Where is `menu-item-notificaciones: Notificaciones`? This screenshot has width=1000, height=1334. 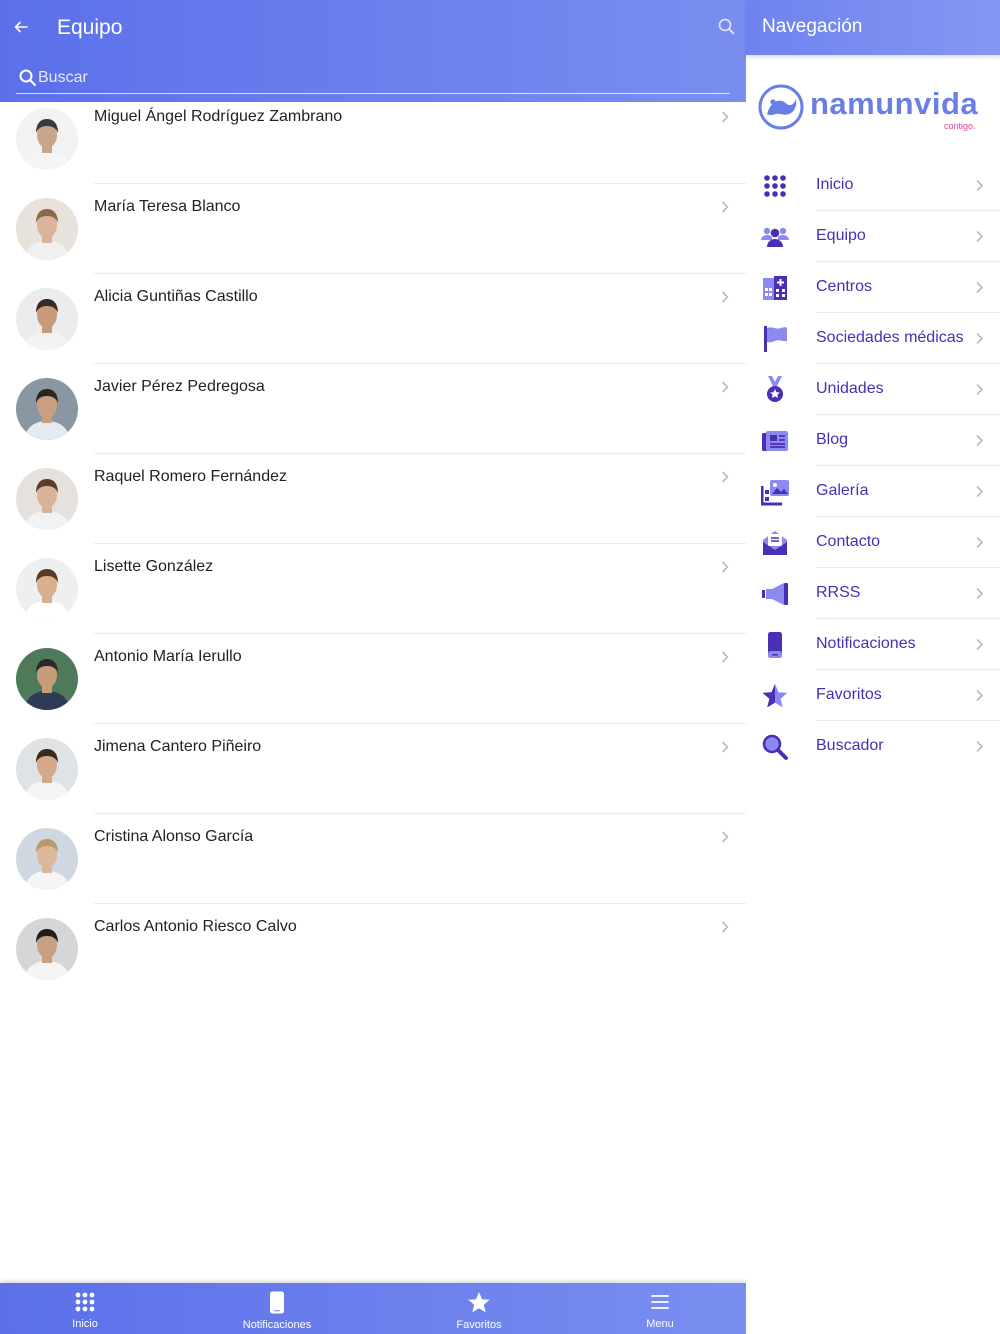
menu-item-notificaciones: Notificaciones is located at coordinates (873, 644).